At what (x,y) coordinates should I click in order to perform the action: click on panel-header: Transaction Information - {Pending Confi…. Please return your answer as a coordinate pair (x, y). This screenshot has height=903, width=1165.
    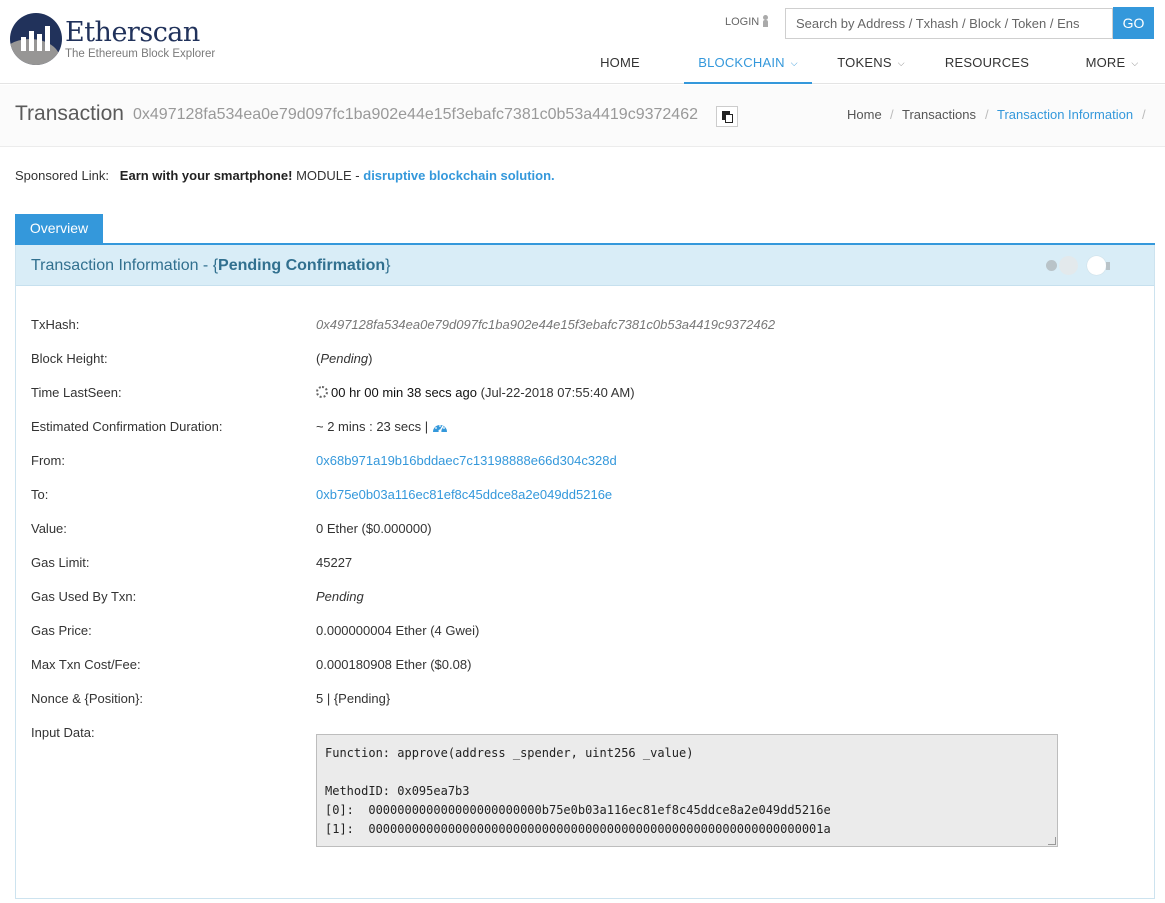
    Looking at the image, I should click on (585, 265).